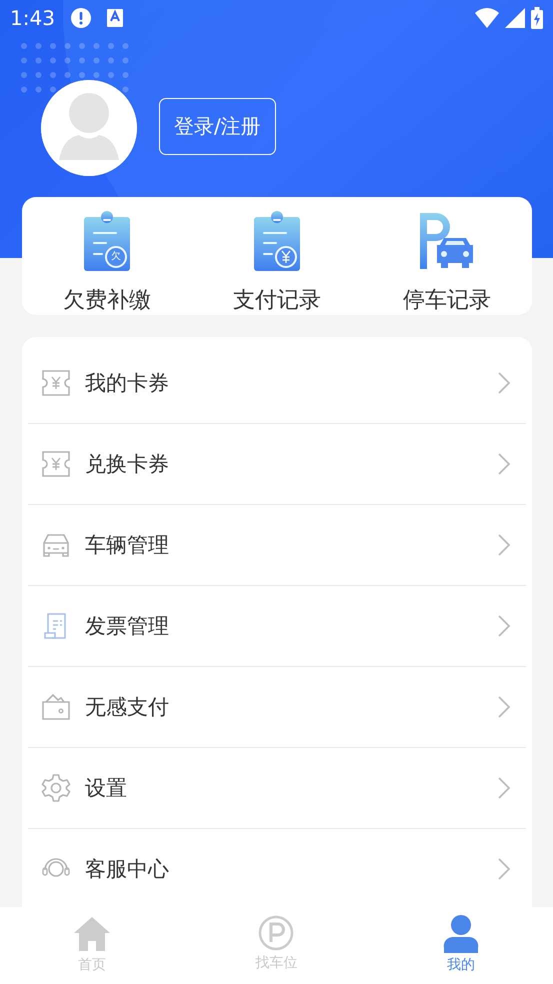 The width and height of the screenshot is (553, 984). I want to click on menu-item: 无感支付, so click(277, 707).